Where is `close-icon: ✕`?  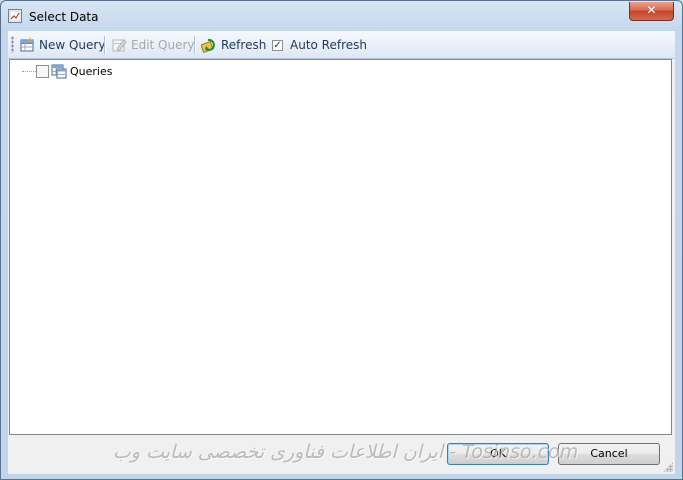 close-icon: ✕ is located at coordinates (651, 10).